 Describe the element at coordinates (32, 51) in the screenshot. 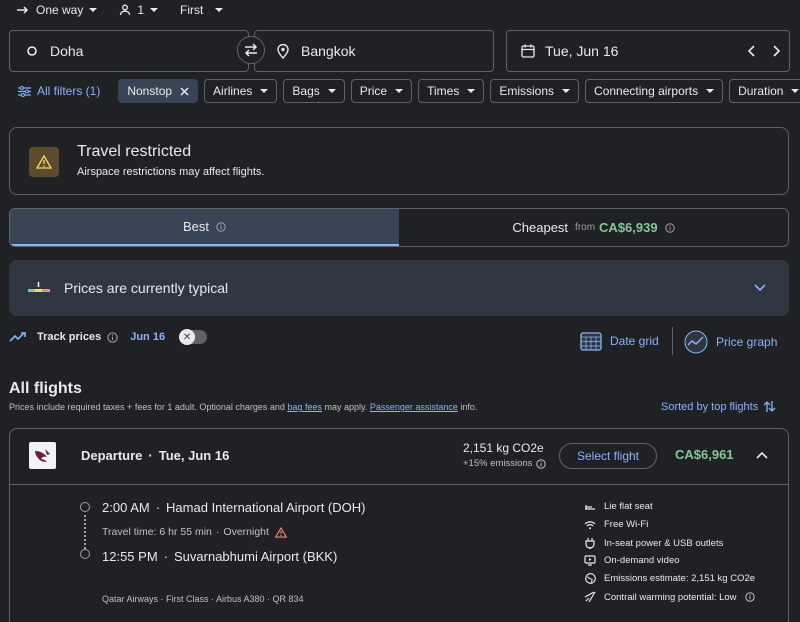

I see `origin-dot-icon` at that location.